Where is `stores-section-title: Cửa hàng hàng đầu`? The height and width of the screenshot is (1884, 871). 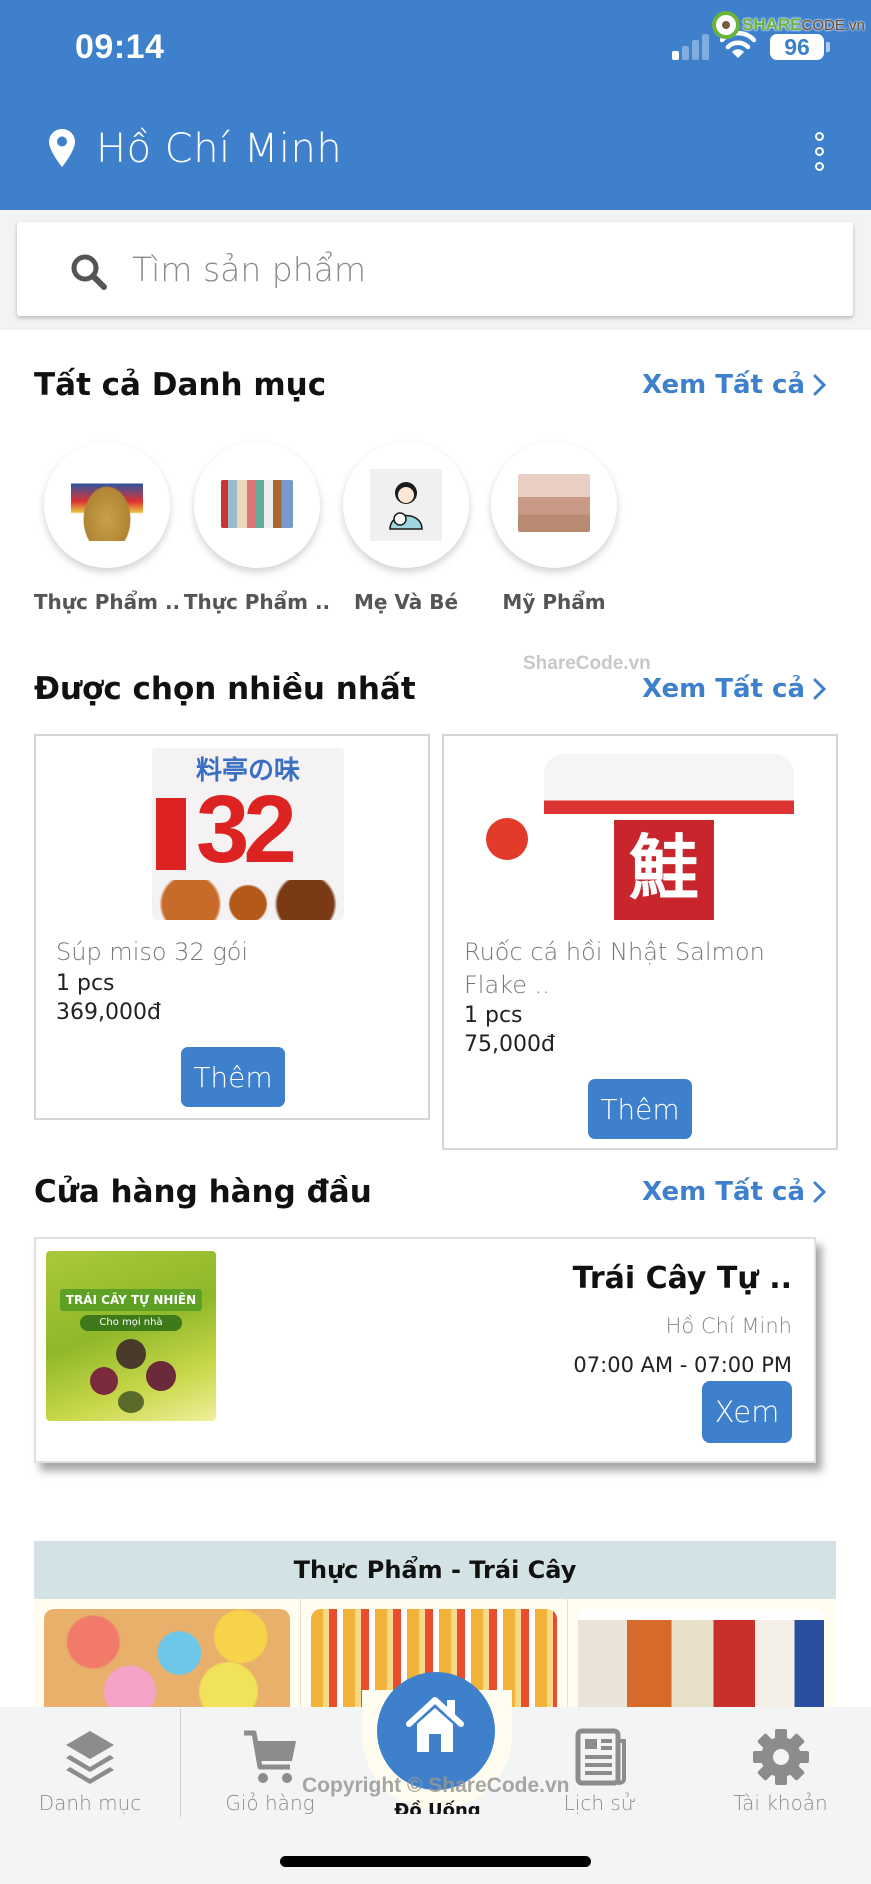
stores-section-title: Cửa hàng hàng đầu is located at coordinates (203, 1192).